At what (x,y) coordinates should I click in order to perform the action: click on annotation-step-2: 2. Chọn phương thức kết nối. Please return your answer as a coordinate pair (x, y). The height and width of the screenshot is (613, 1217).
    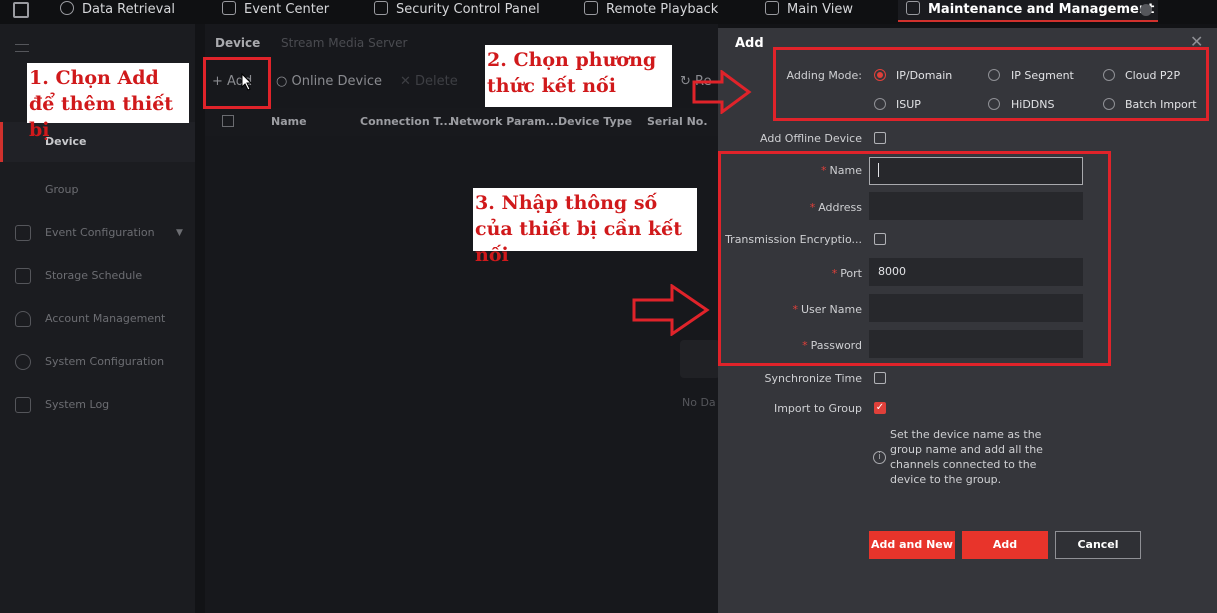
    Looking at the image, I should click on (578, 76).